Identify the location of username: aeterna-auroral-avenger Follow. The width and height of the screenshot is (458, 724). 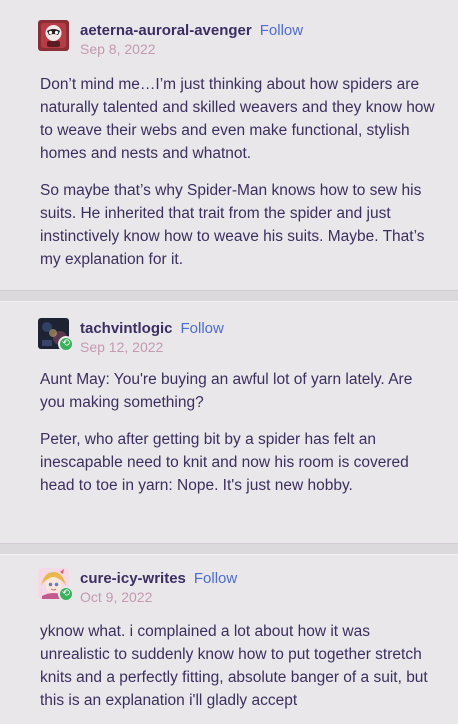
(191, 30).